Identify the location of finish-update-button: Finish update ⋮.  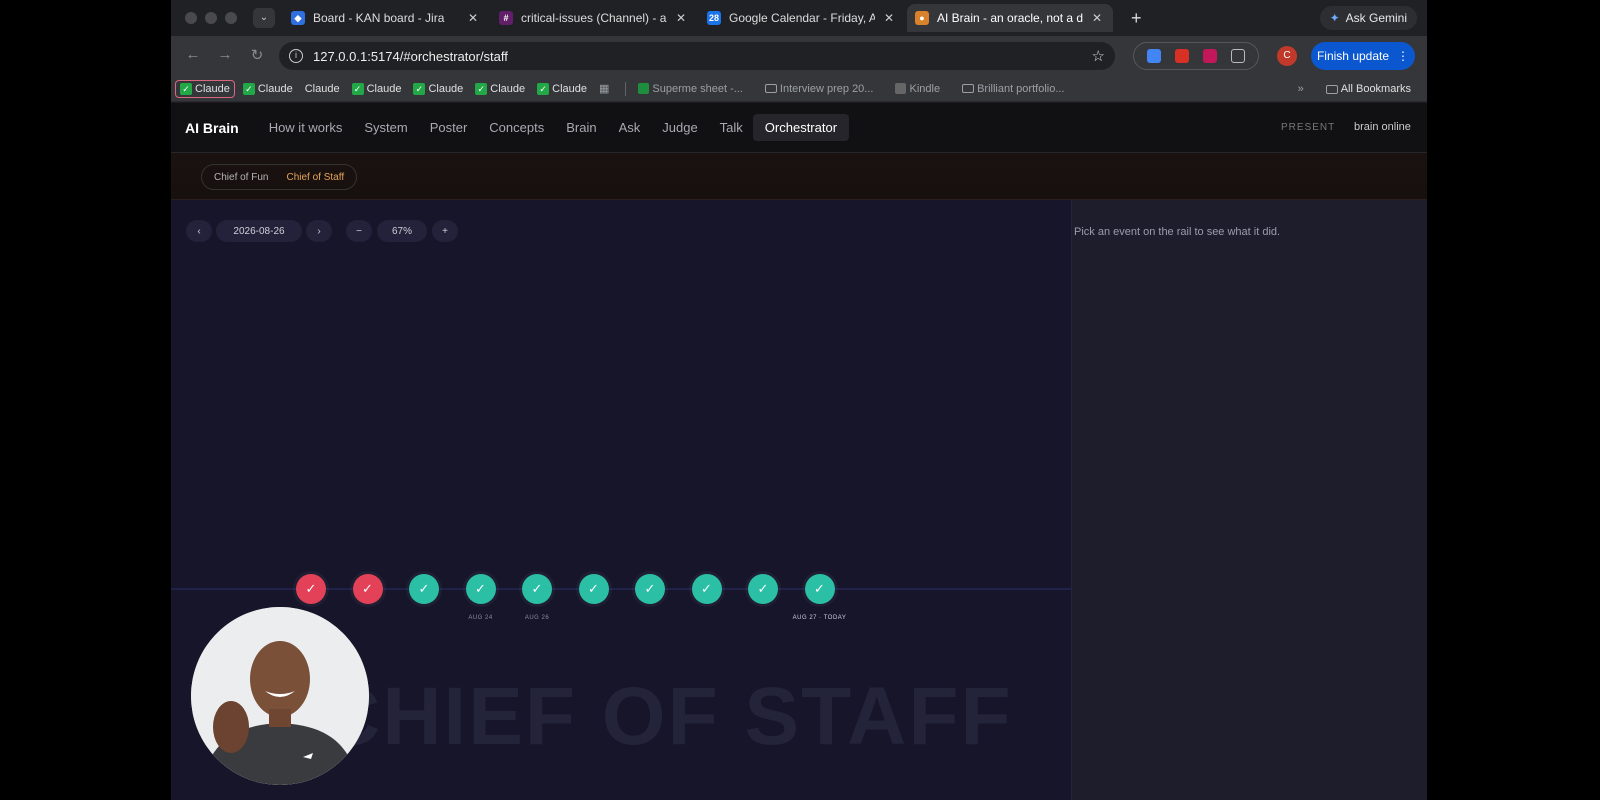
(1363, 56).